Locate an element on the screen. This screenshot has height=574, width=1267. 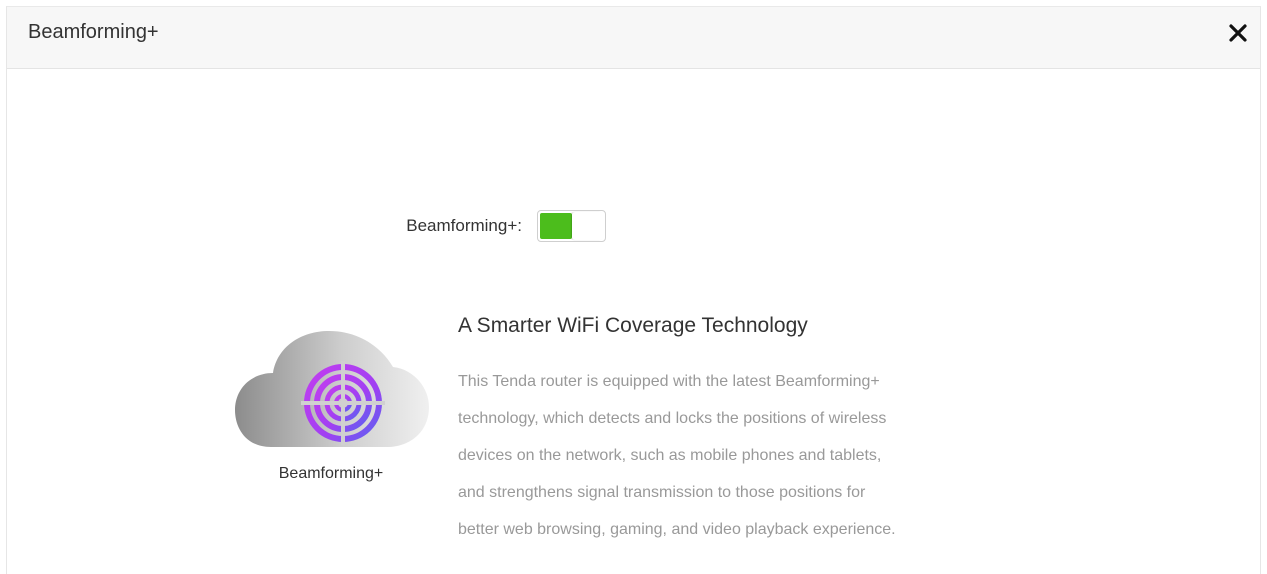
close-icon is located at coordinates (1238, 33).